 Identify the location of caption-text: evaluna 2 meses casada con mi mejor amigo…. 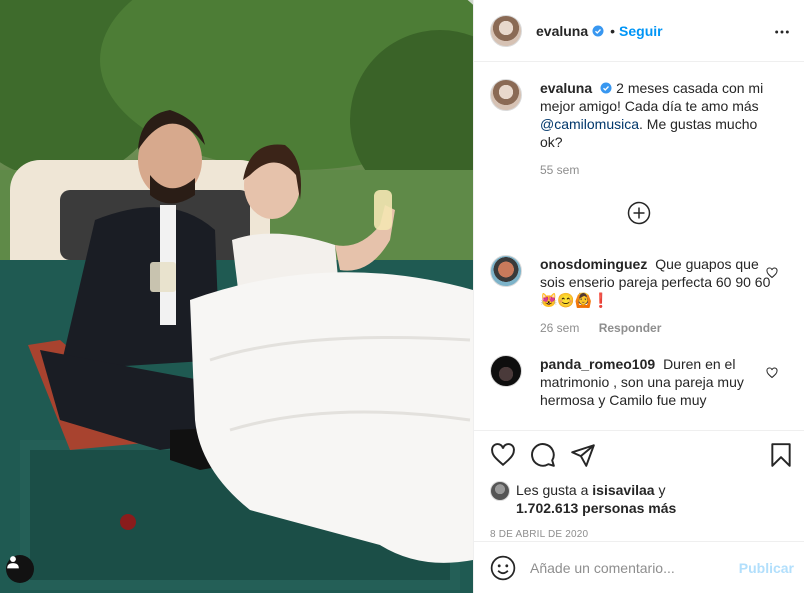
(656, 115).